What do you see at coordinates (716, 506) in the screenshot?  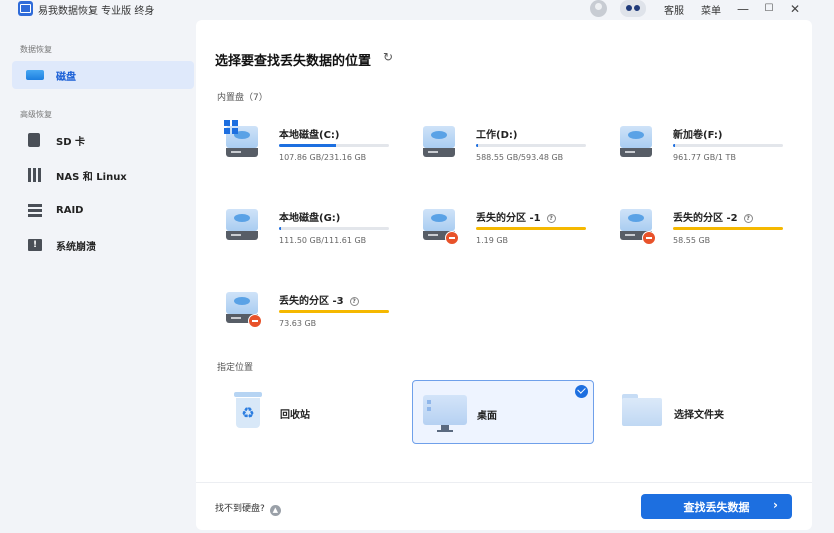 I see `scan-lost-data-button: 查找丢失数据 ›` at bounding box center [716, 506].